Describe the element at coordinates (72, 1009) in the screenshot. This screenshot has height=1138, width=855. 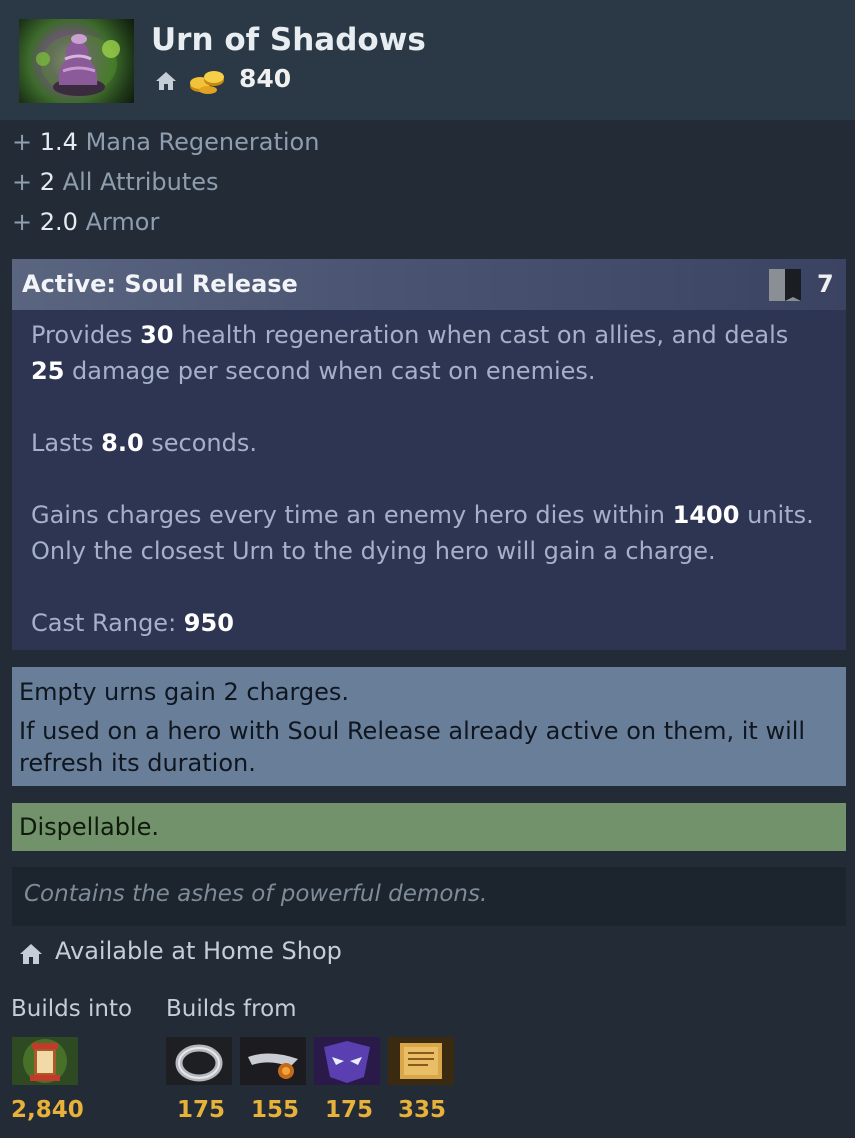
I see `builds-into-label: Builds into` at that location.